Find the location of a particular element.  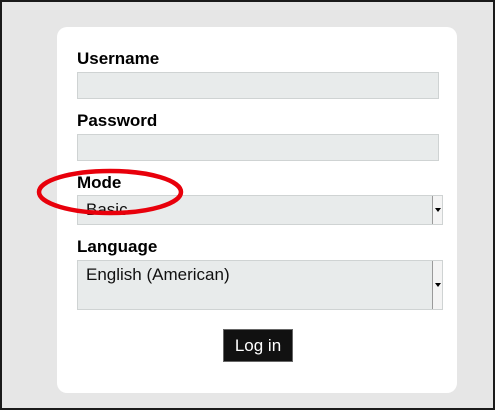

username-input is located at coordinates (258, 85).